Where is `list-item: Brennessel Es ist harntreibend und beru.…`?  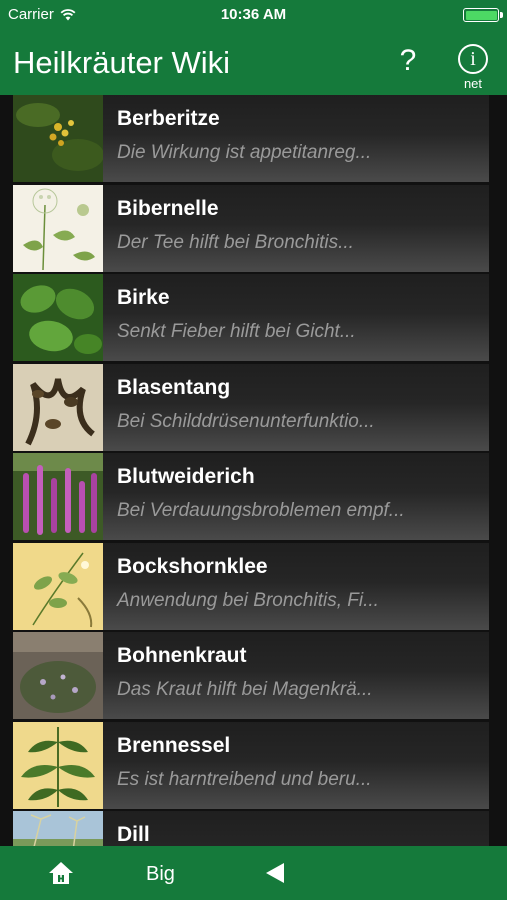
list-item: Brennessel Es ist harntreibend und beru.… is located at coordinates (251, 765).